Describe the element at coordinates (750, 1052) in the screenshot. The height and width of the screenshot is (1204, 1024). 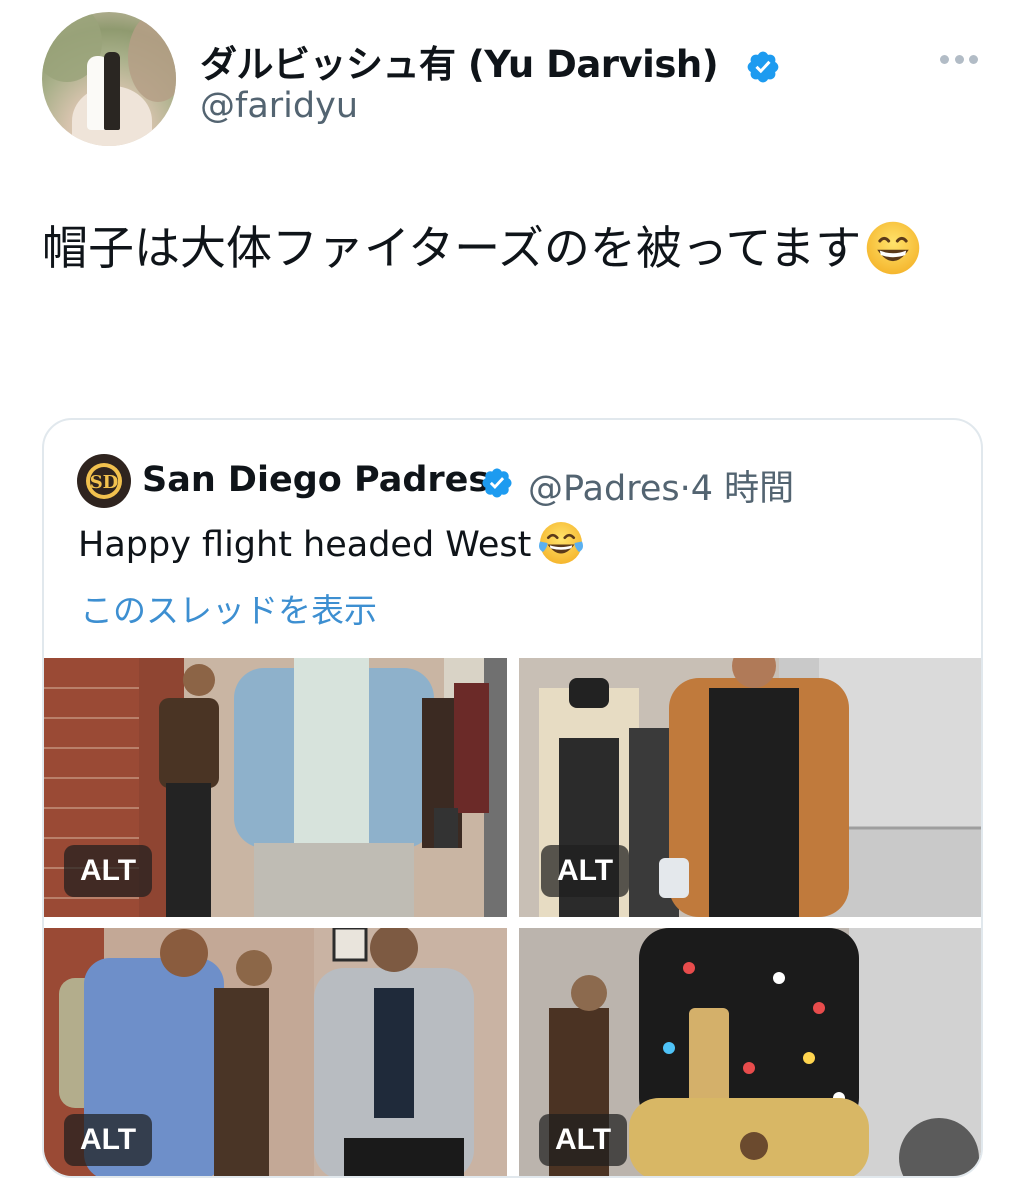
I see `media-photo-4: ALT` at that location.